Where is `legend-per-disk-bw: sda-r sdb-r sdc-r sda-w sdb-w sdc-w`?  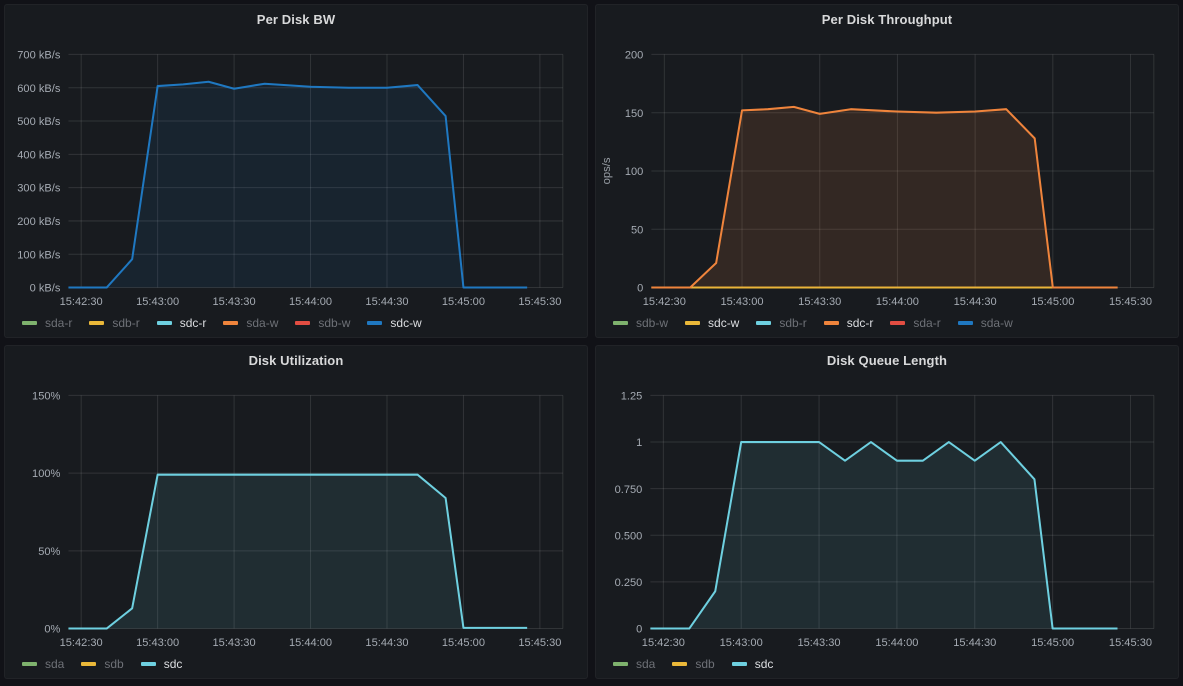
legend-per-disk-bw: sda-r sdb-r sdc-r sda-w sdb-w sdc-w is located at coordinates (296, 323).